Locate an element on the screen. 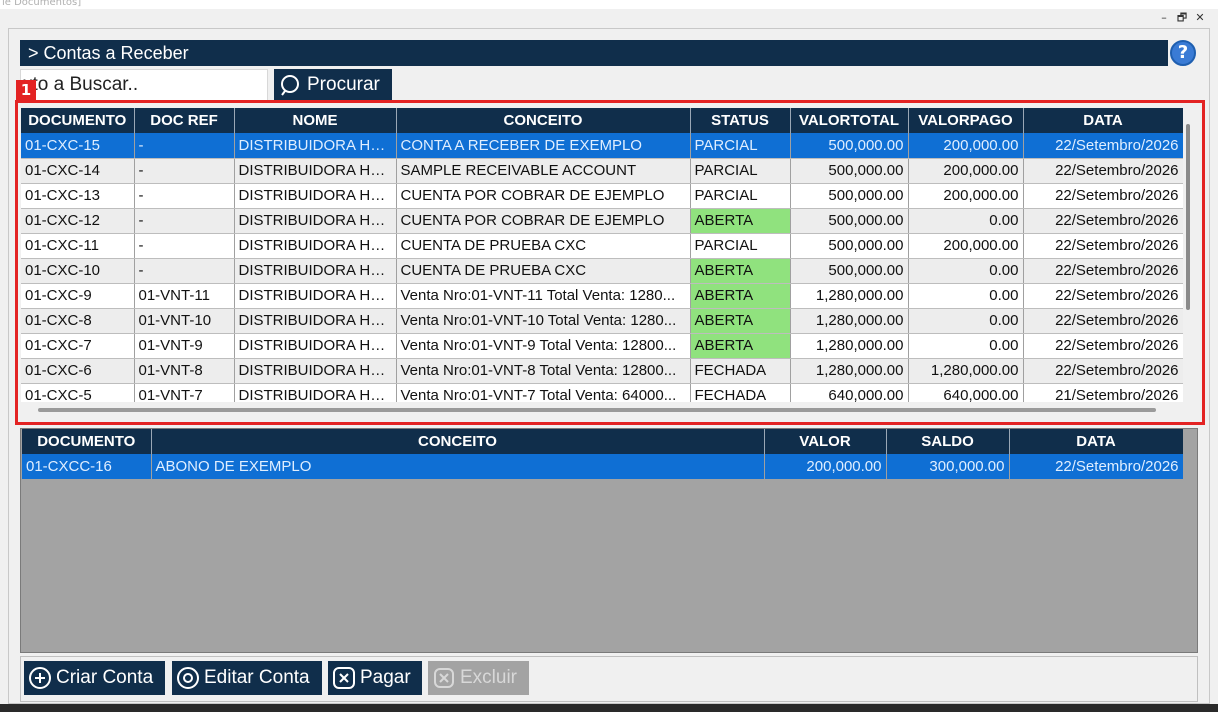 This screenshot has height=712, width=1218. cell-documento: 01-CXC-6 is located at coordinates (78, 371).